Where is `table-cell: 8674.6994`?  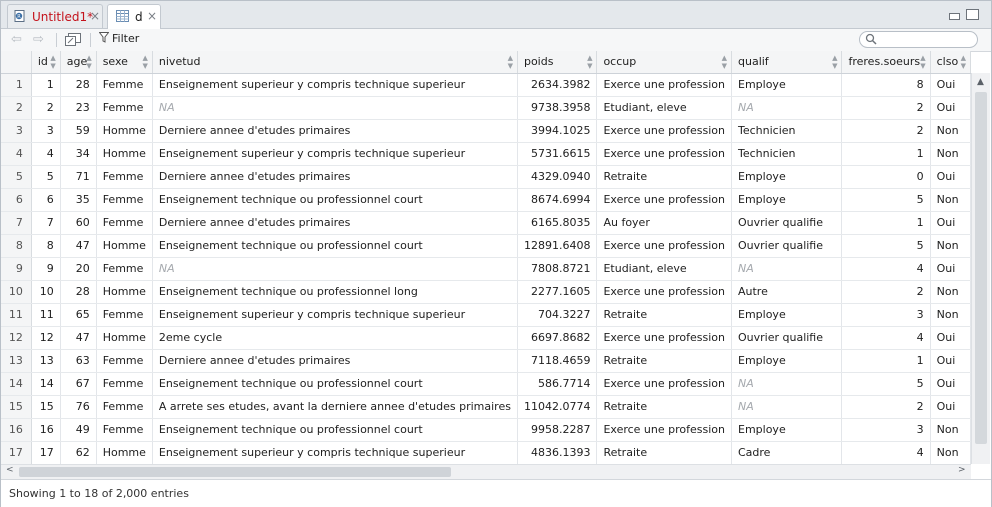
table-cell: 8674.6994 is located at coordinates (557, 200).